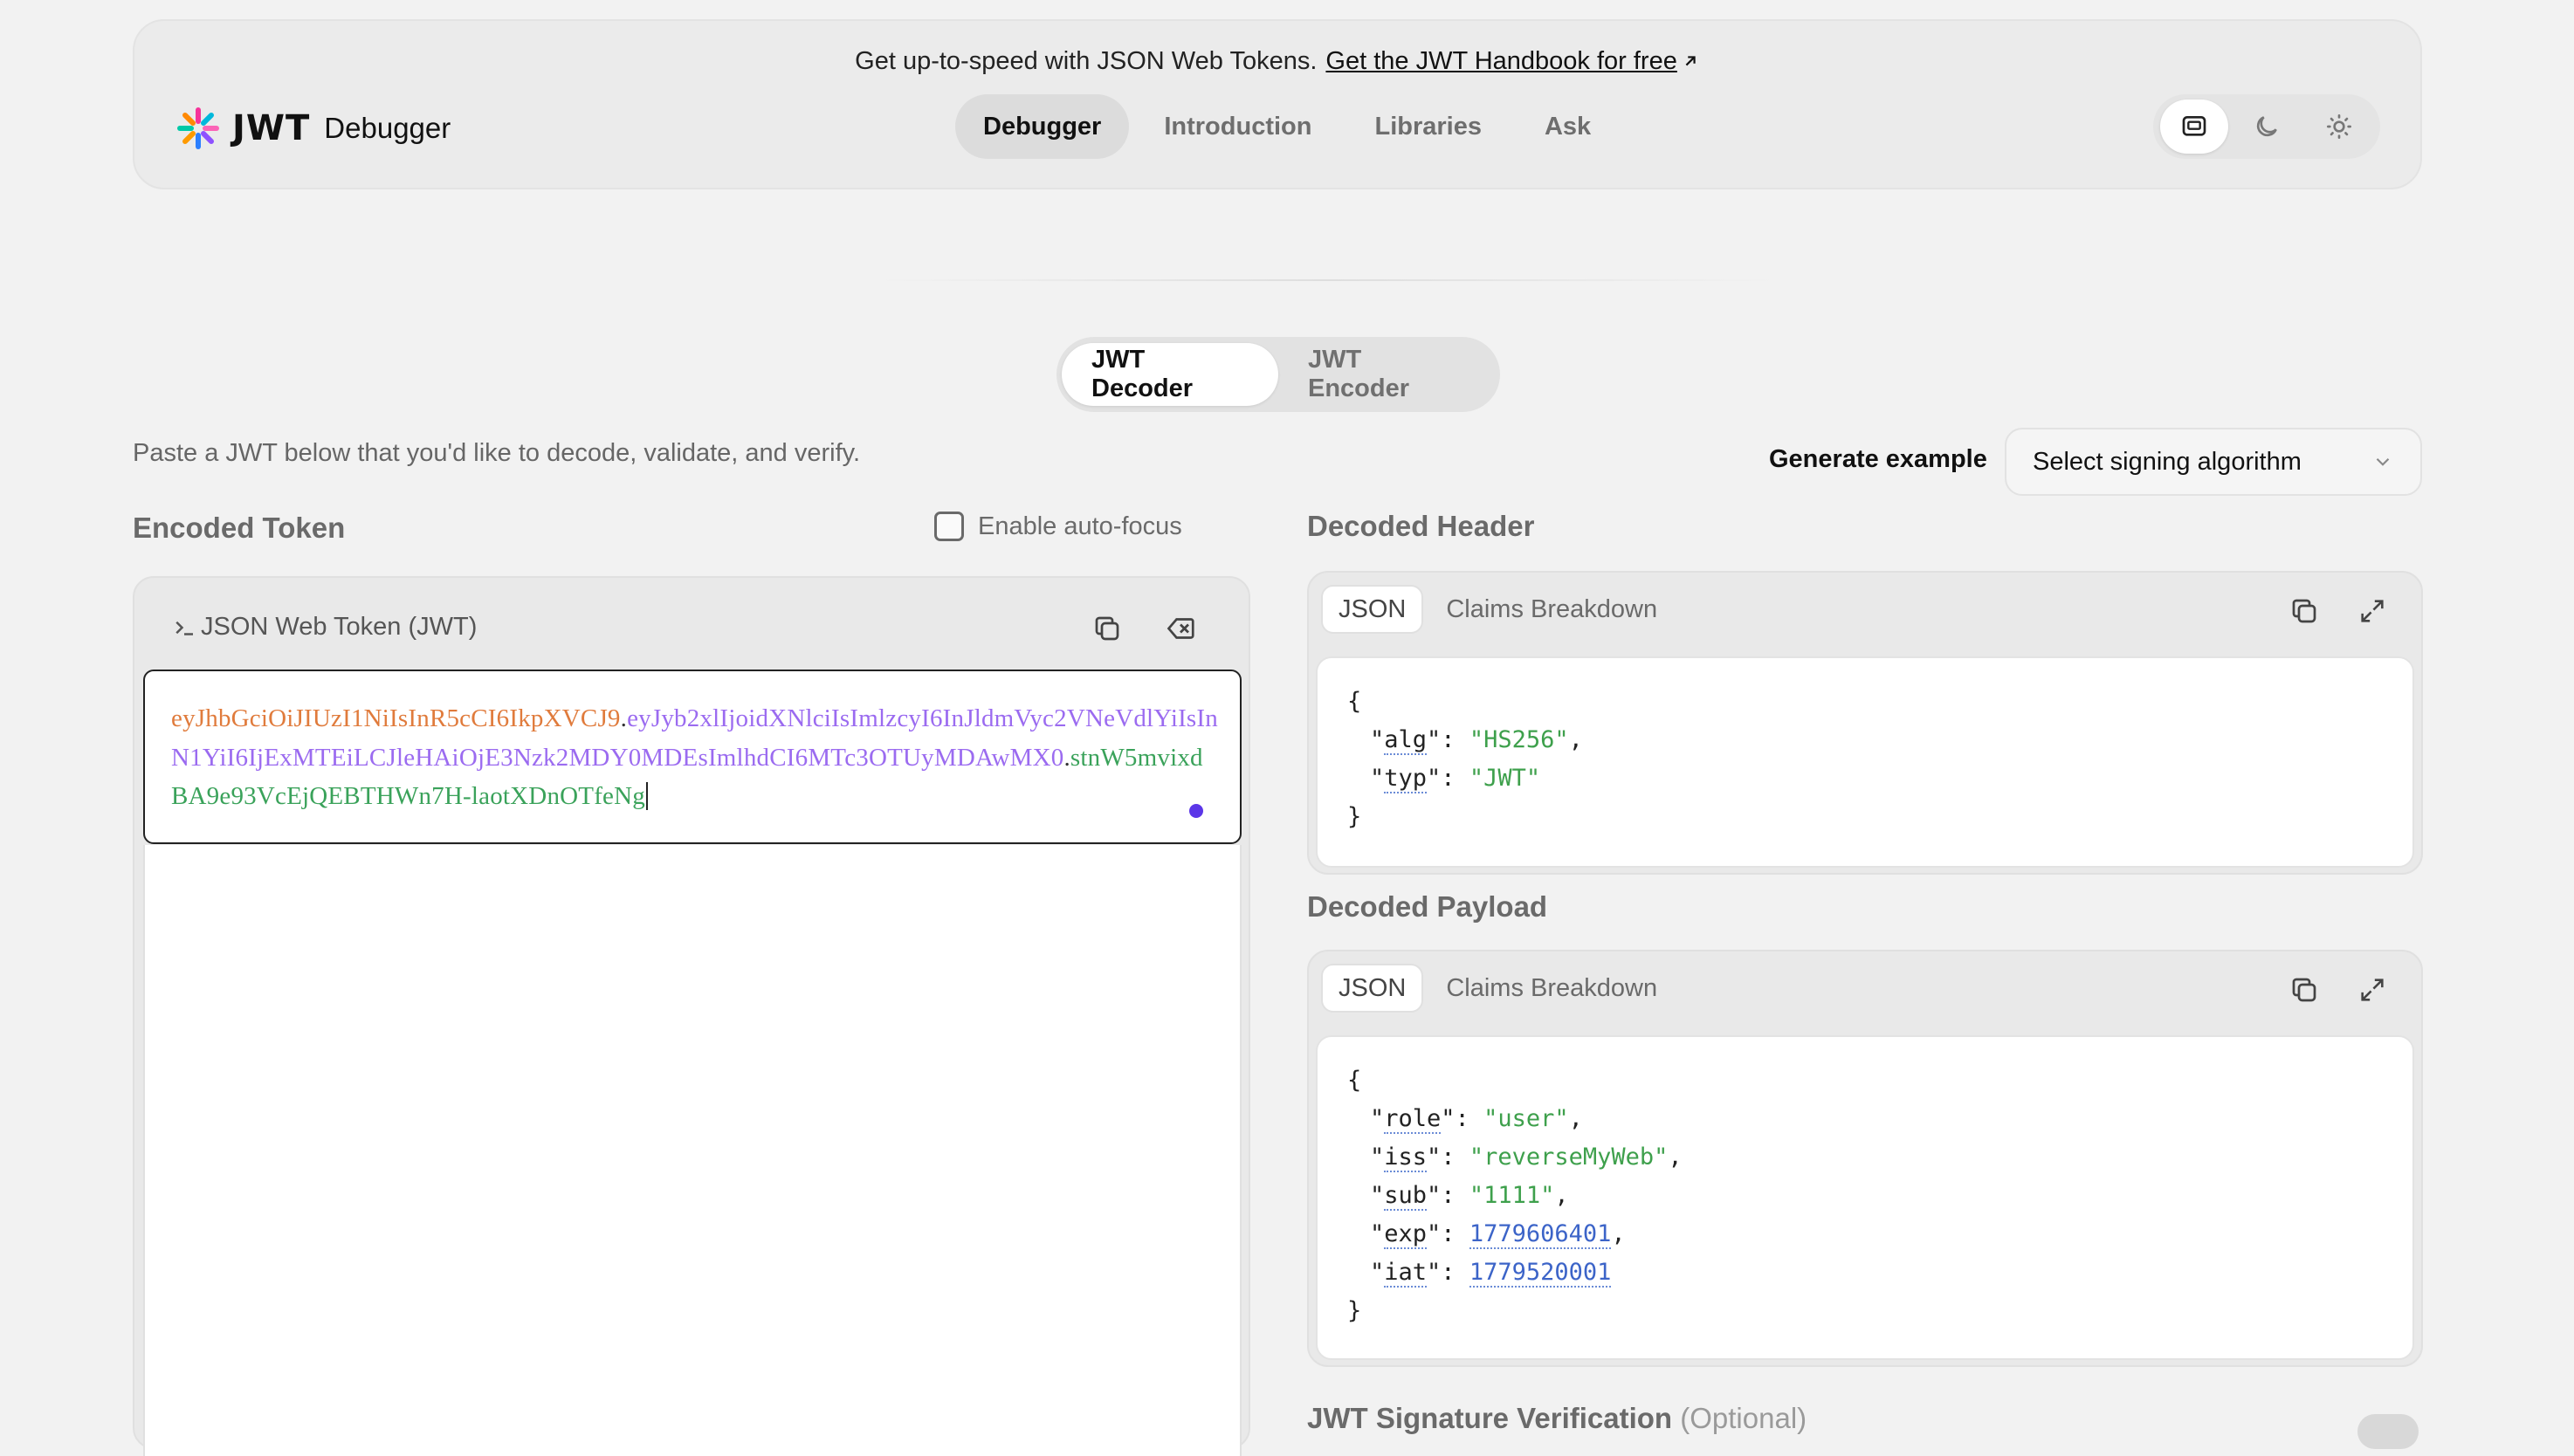 Image resolution: width=2574 pixels, height=1456 pixels. Describe the element at coordinates (1476, 740) in the screenshot. I see `json-line: "alg": "HS256",` at that location.